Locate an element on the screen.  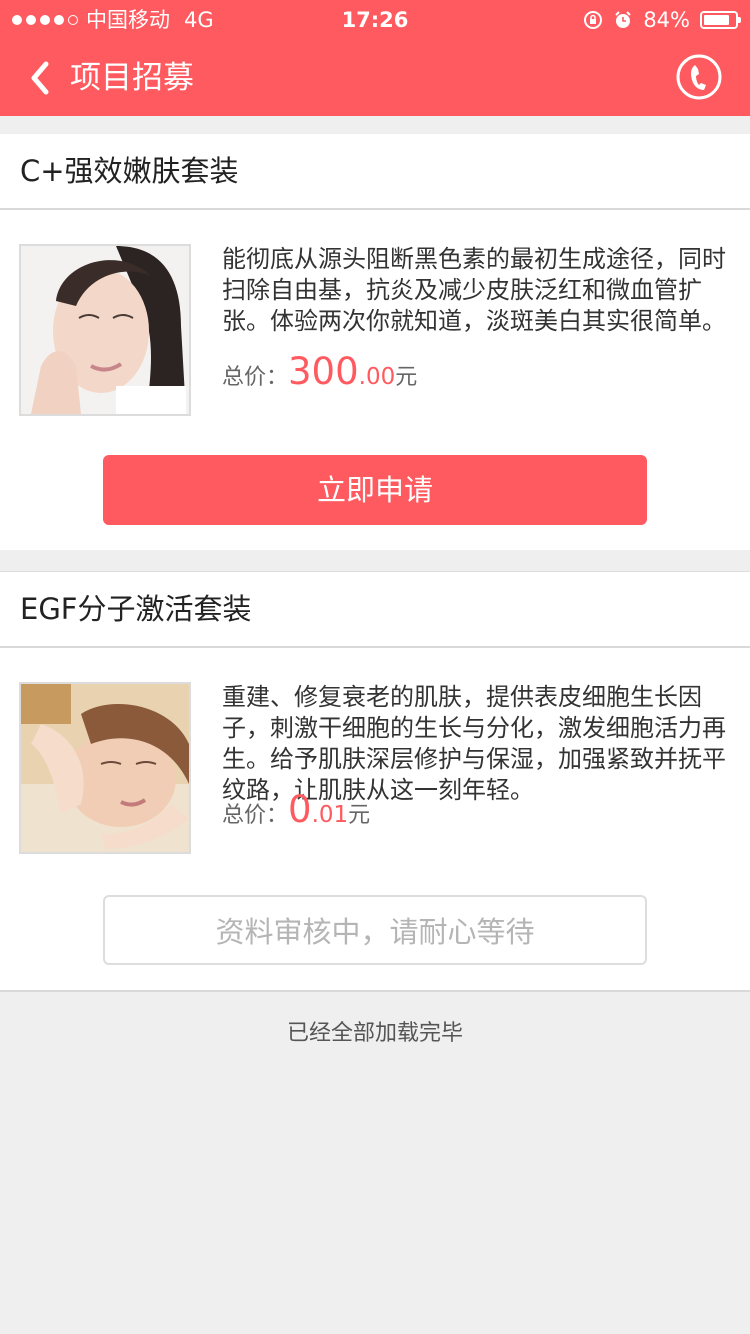
nav-bar: 项目招募 is located at coordinates (375, 78).